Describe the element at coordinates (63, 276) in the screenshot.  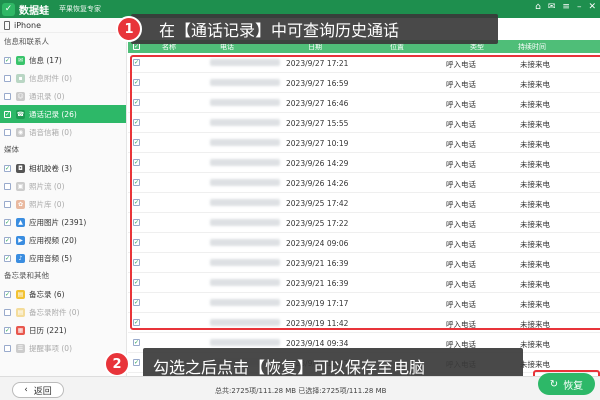
I see `section-memos: 备忘录和其他` at that location.